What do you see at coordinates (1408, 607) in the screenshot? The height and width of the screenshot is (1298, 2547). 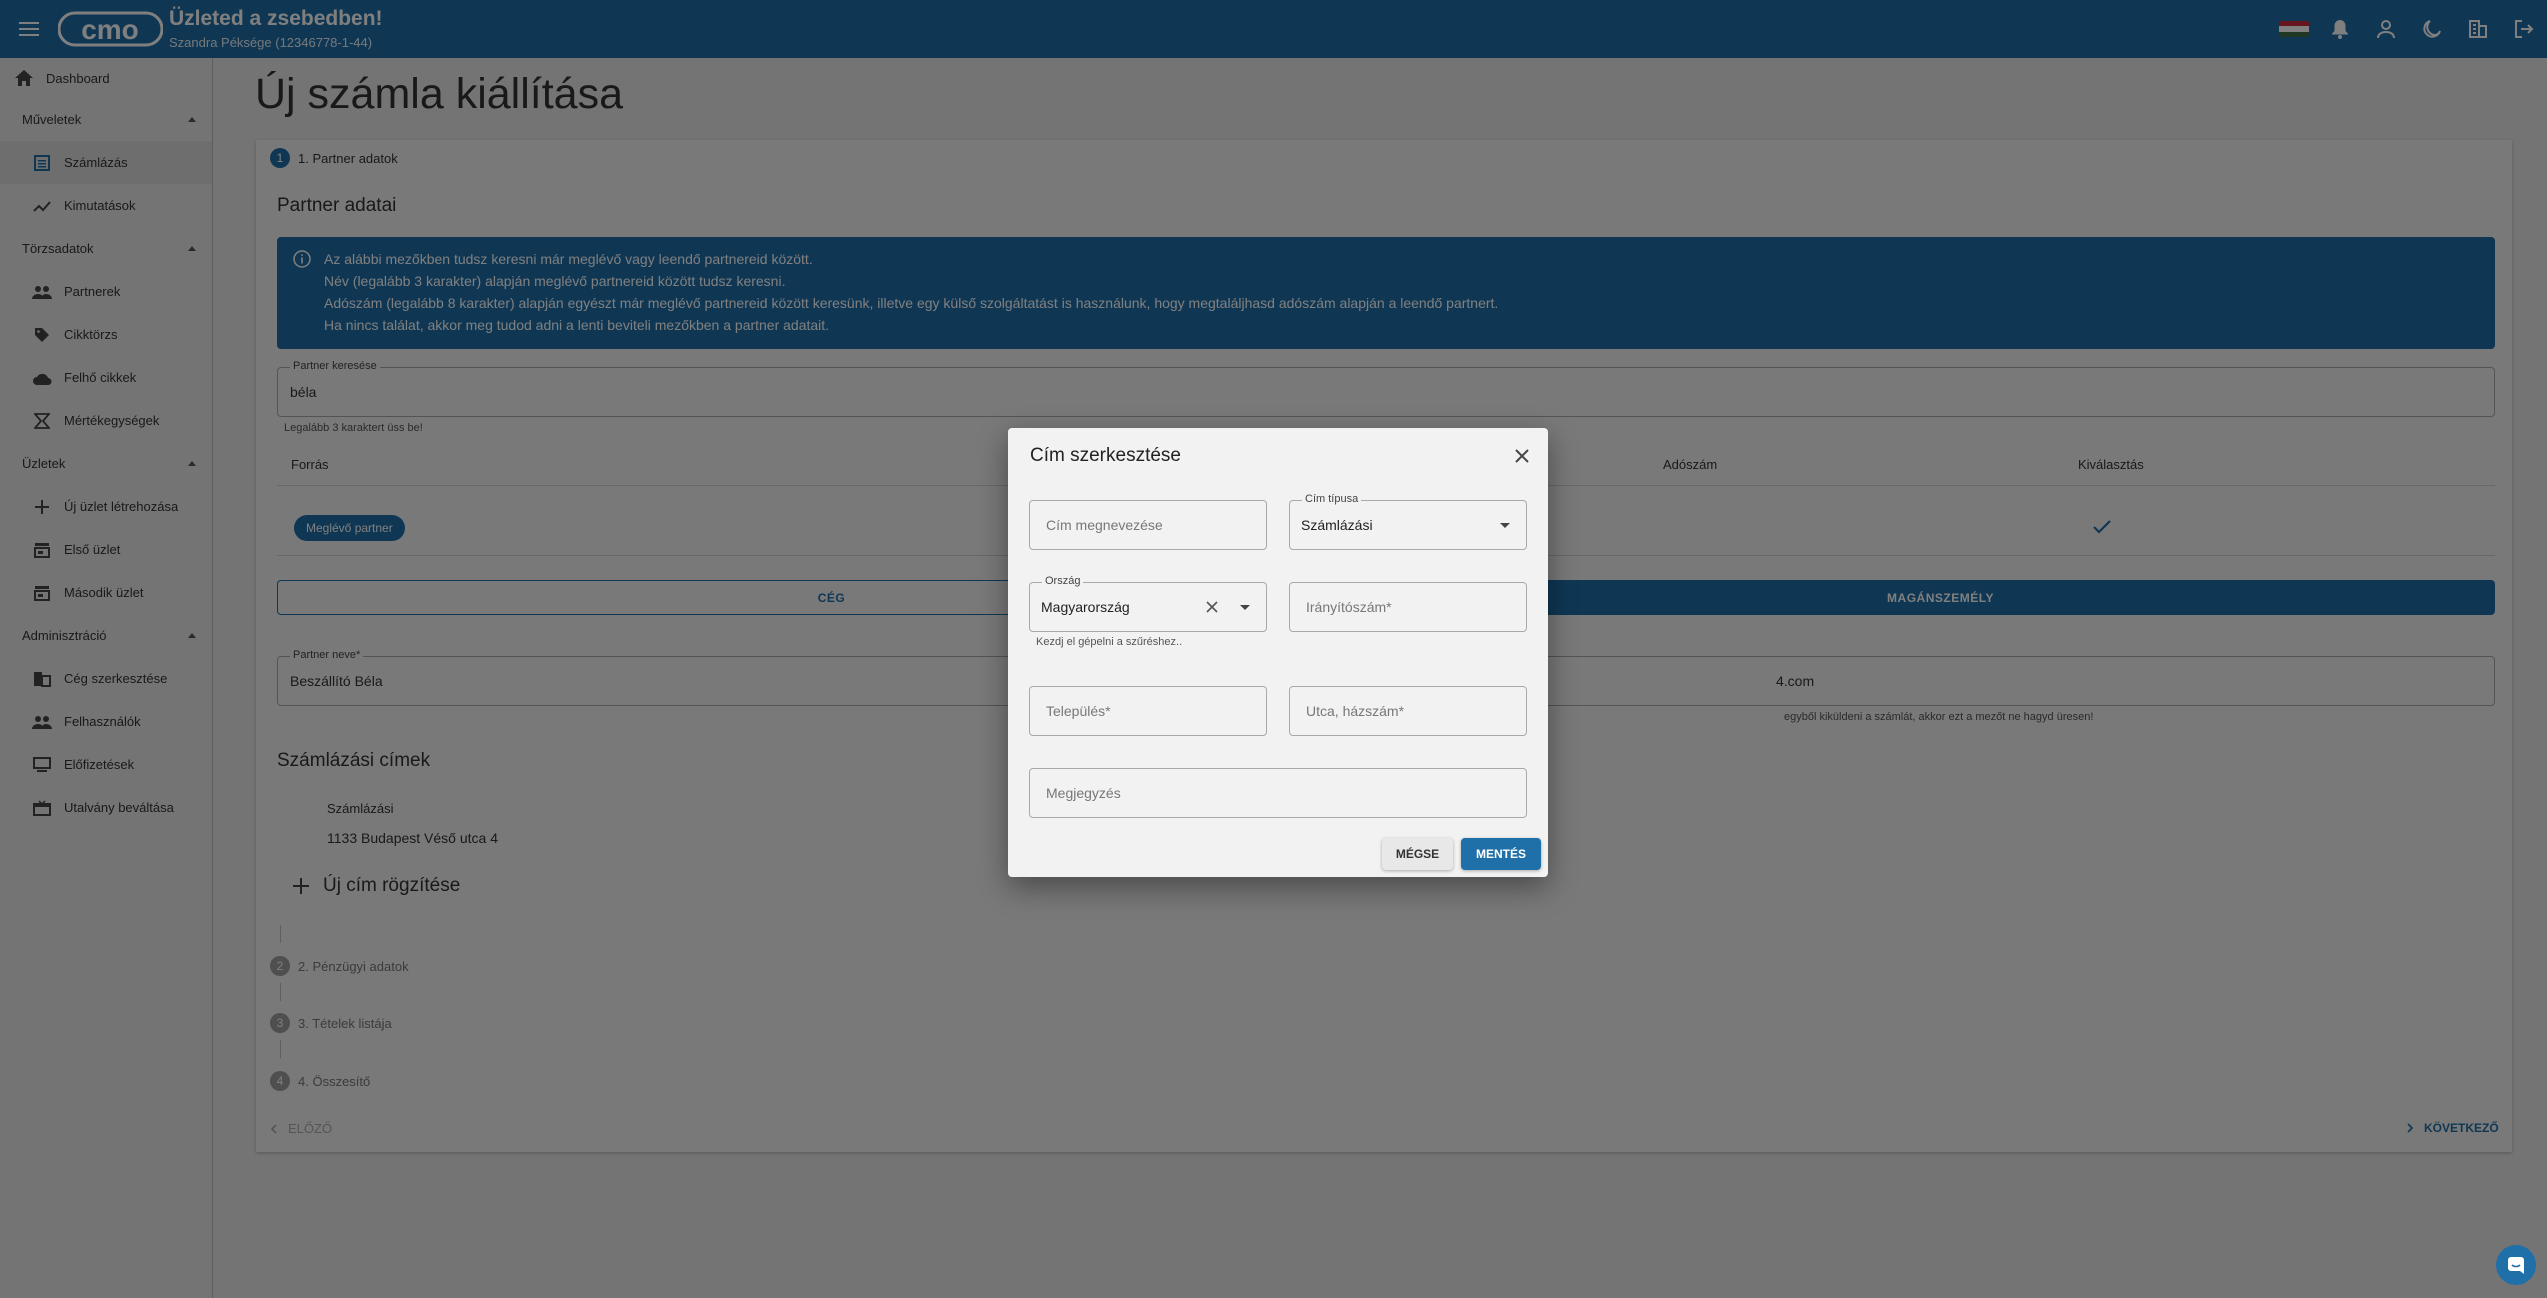 I see `zip-code-input: Irányítószám*` at bounding box center [1408, 607].